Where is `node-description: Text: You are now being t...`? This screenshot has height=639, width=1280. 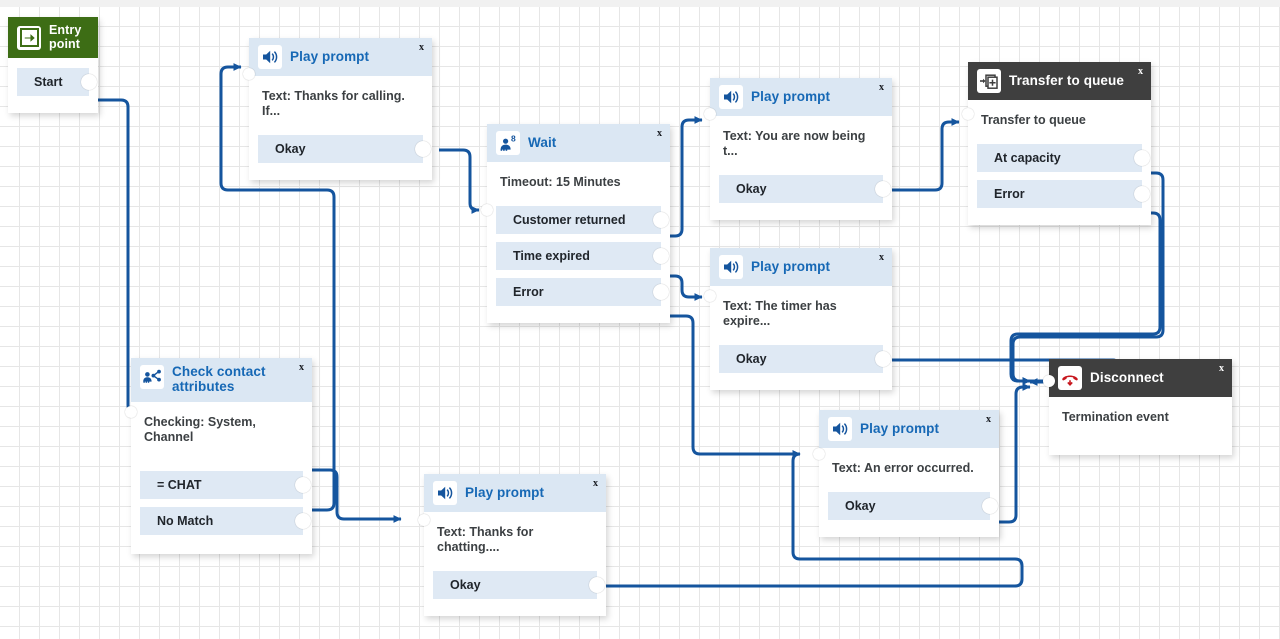
node-description: Text: You are now being t... is located at coordinates (794, 143).